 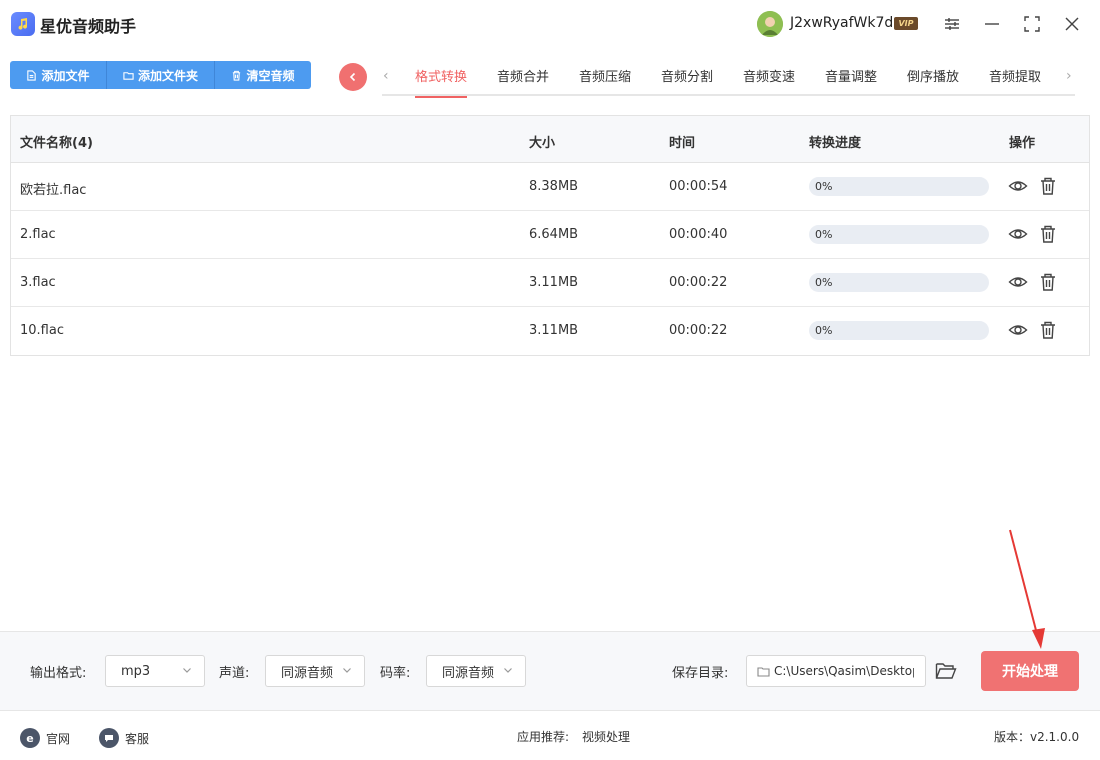 What do you see at coordinates (30, 738) in the screenshot?
I see `website-e-icon: e` at bounding box center [30, 738].